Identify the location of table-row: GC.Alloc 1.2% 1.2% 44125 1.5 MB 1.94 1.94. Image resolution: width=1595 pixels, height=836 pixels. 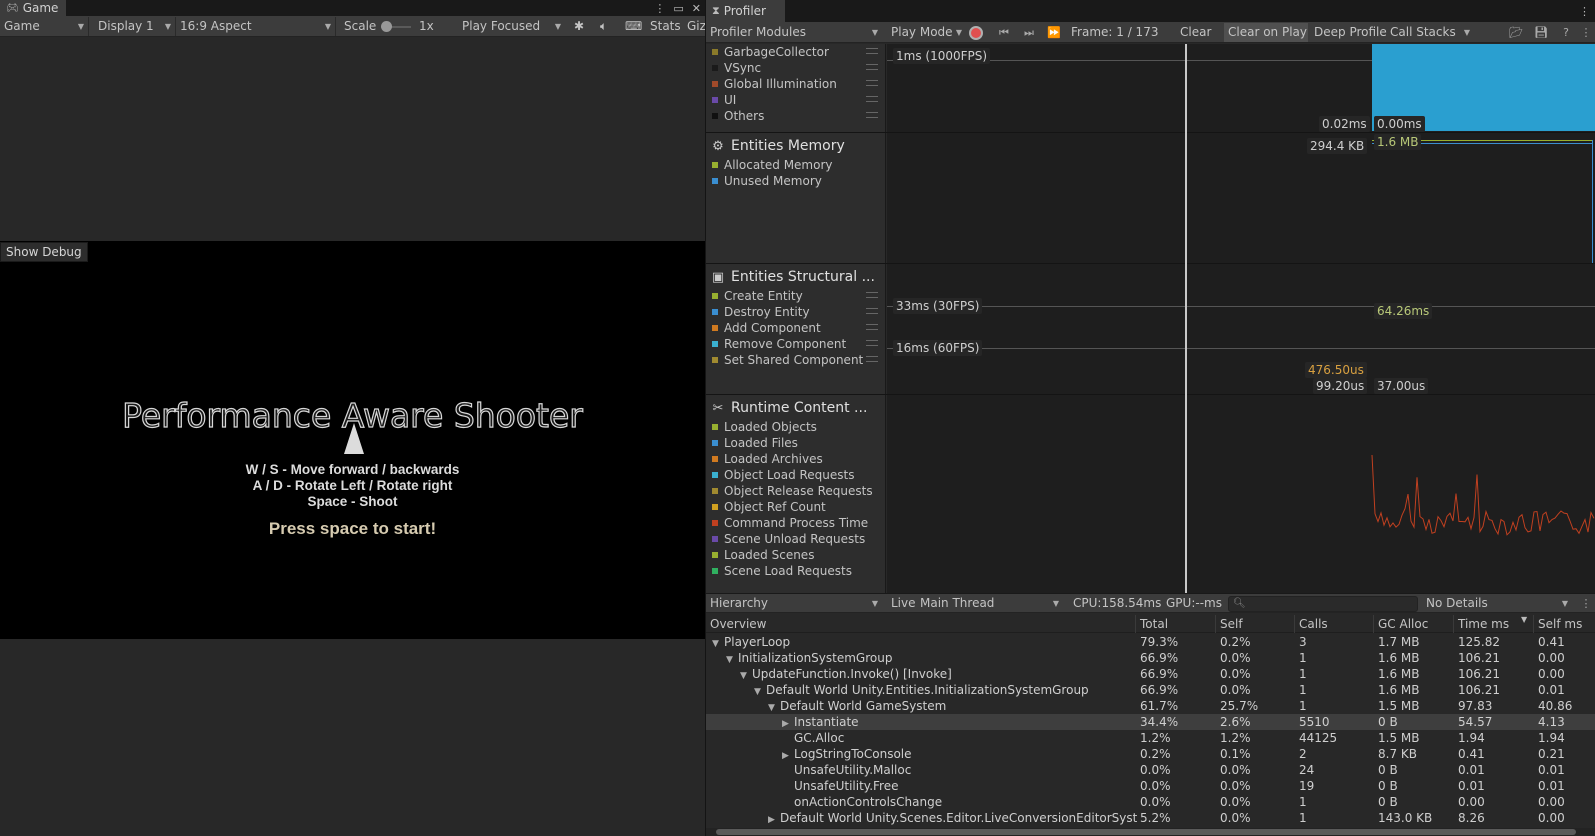
(1150, 738).